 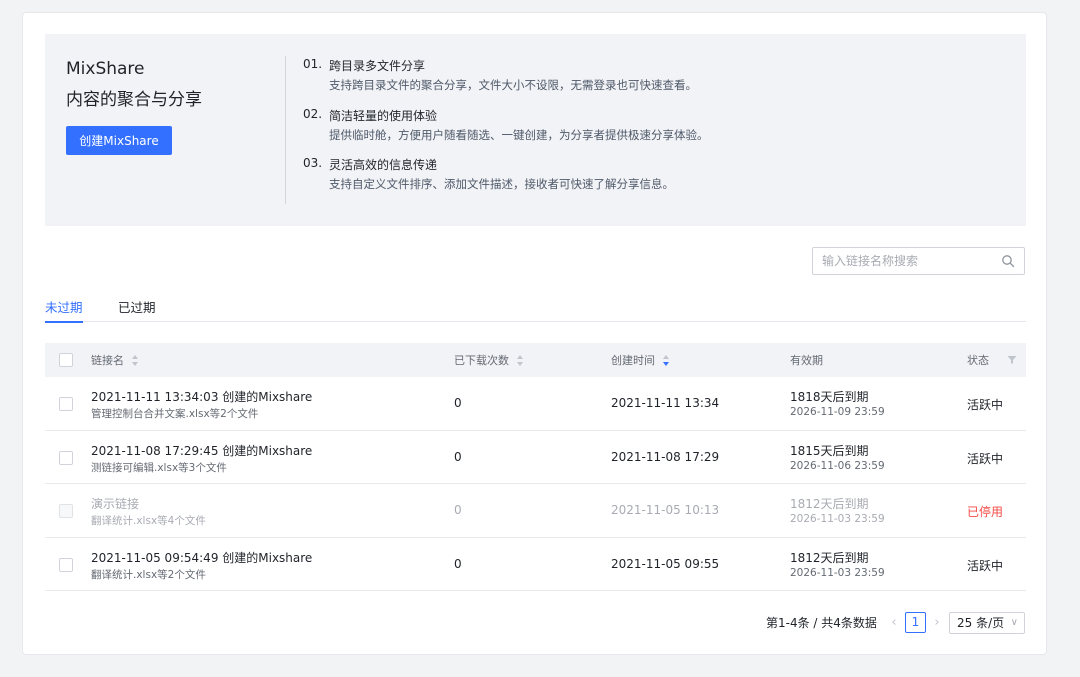 I want to click on column-header-status: 状态, so click(x=978, y=360).